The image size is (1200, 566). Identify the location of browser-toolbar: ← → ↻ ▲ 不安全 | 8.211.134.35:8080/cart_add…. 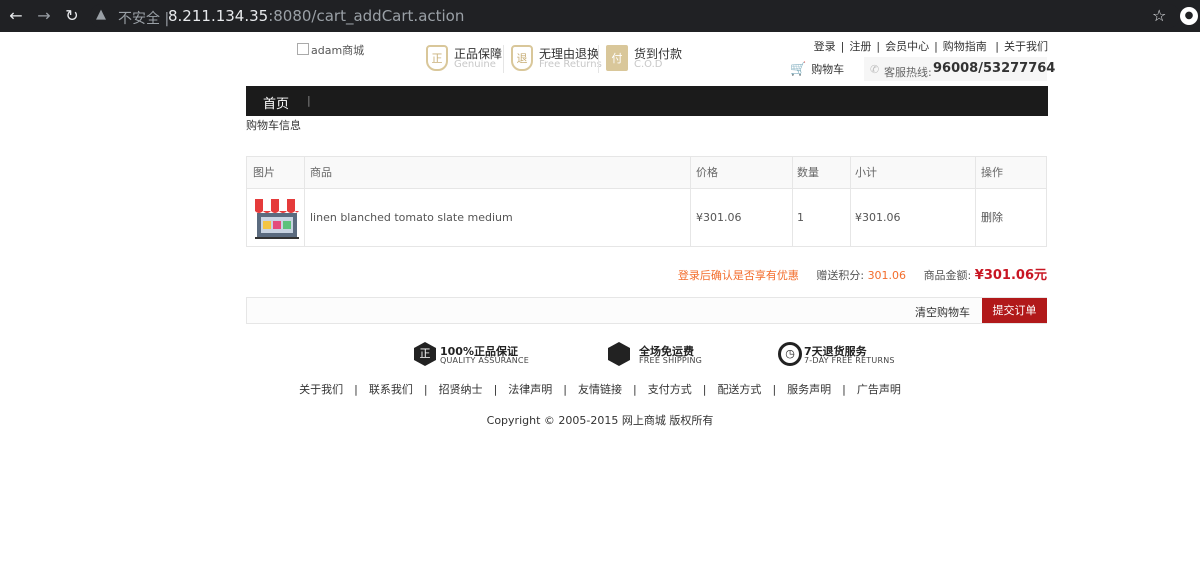
(600, 16).